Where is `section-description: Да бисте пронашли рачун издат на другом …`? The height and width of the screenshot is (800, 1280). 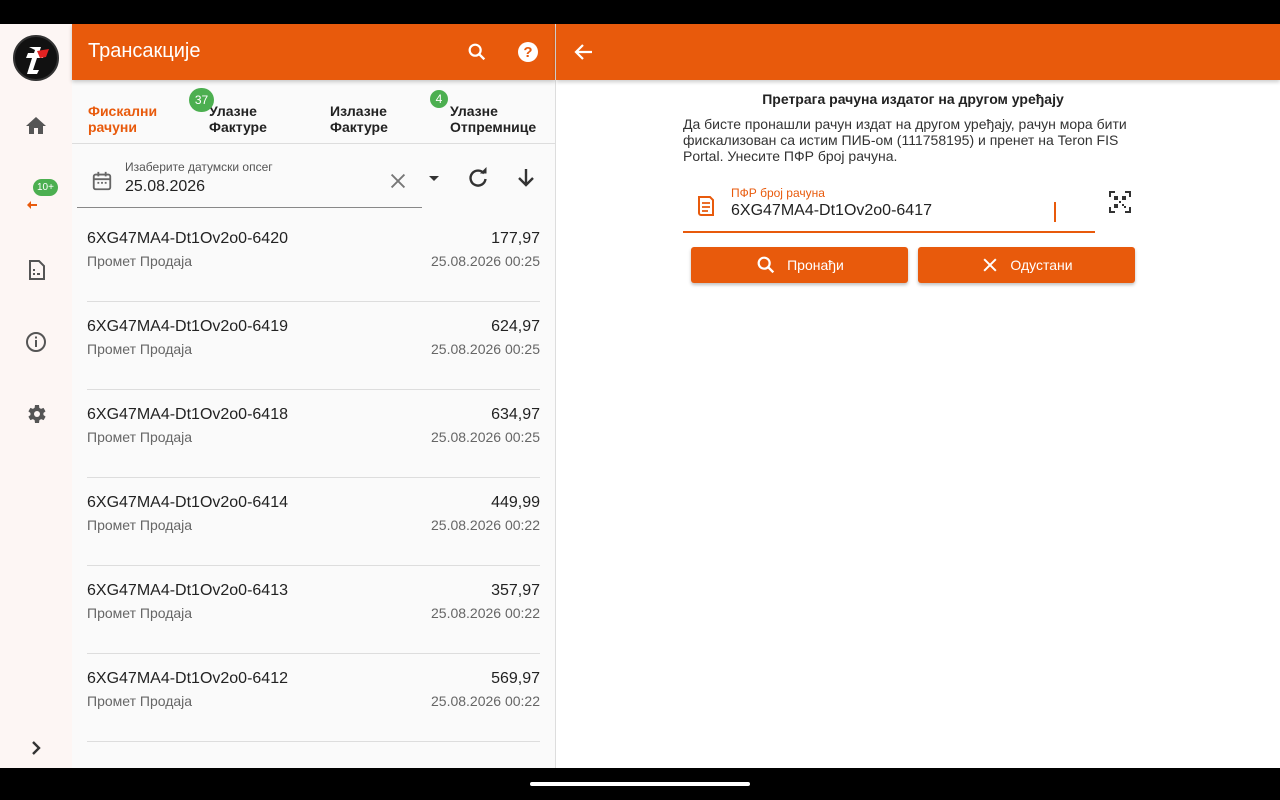
section-description: Да бисте пронашли рачун издат на другом … is located at coordinates (905, 140).